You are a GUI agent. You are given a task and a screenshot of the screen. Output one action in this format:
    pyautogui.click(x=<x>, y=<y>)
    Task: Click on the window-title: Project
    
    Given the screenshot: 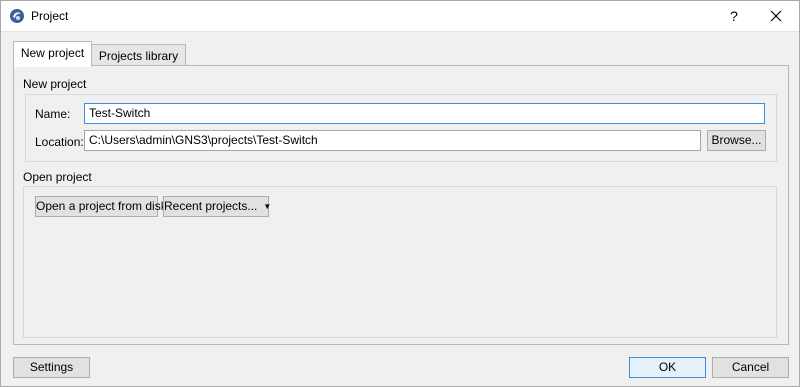 What is the action you would take?
    pyautogui.click(x=50, y=16)
    